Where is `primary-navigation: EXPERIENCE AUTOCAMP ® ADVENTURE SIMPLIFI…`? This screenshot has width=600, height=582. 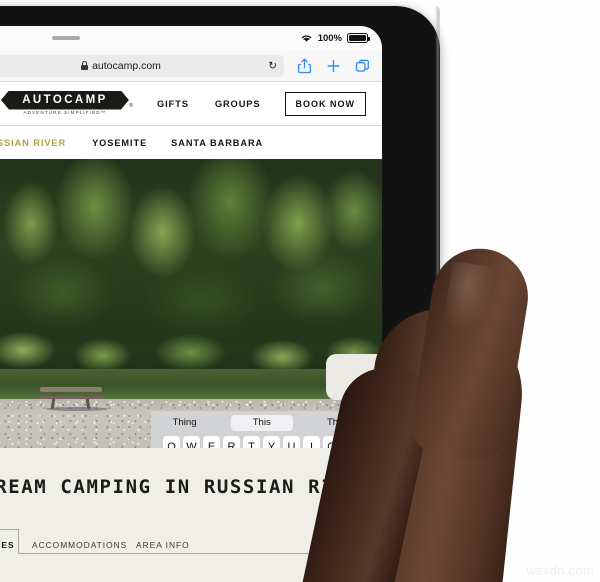 primary-navigation: EXPERIENCE AUTOCAMP ® ADVENTURE SIMPLIFI… is located at coordinates (191, 104).